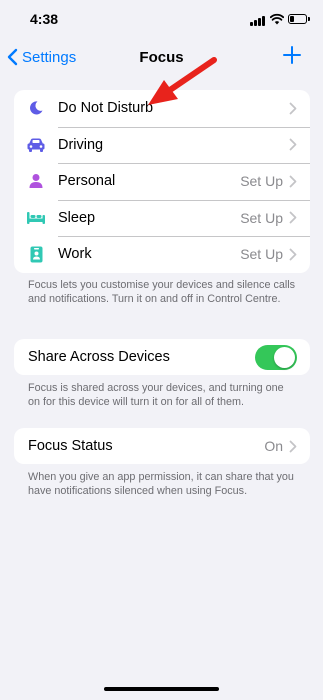 The height and width of the screenshot is (700, 323). I want to click on focus-status-row: Focus Status On, so click(162, 446).